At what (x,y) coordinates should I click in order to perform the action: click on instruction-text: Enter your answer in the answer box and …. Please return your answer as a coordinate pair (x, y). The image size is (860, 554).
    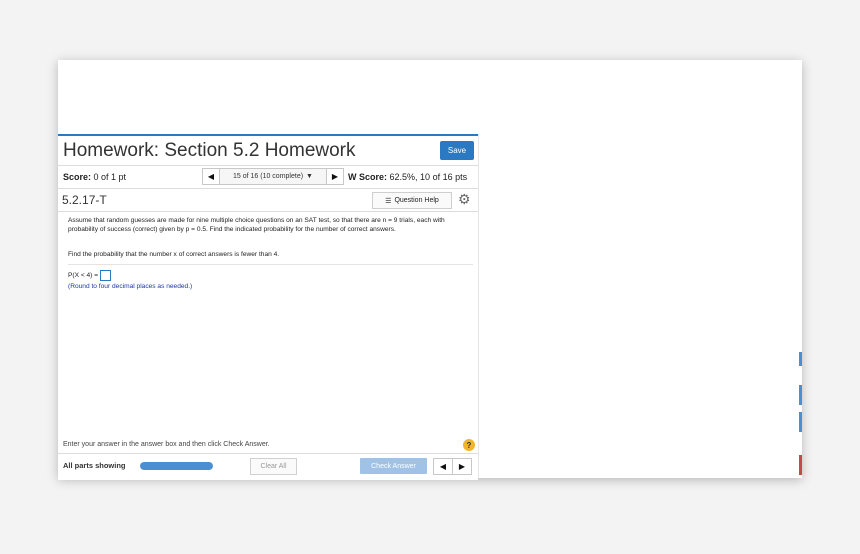
    Looking at the image, I should click on (166, 444).